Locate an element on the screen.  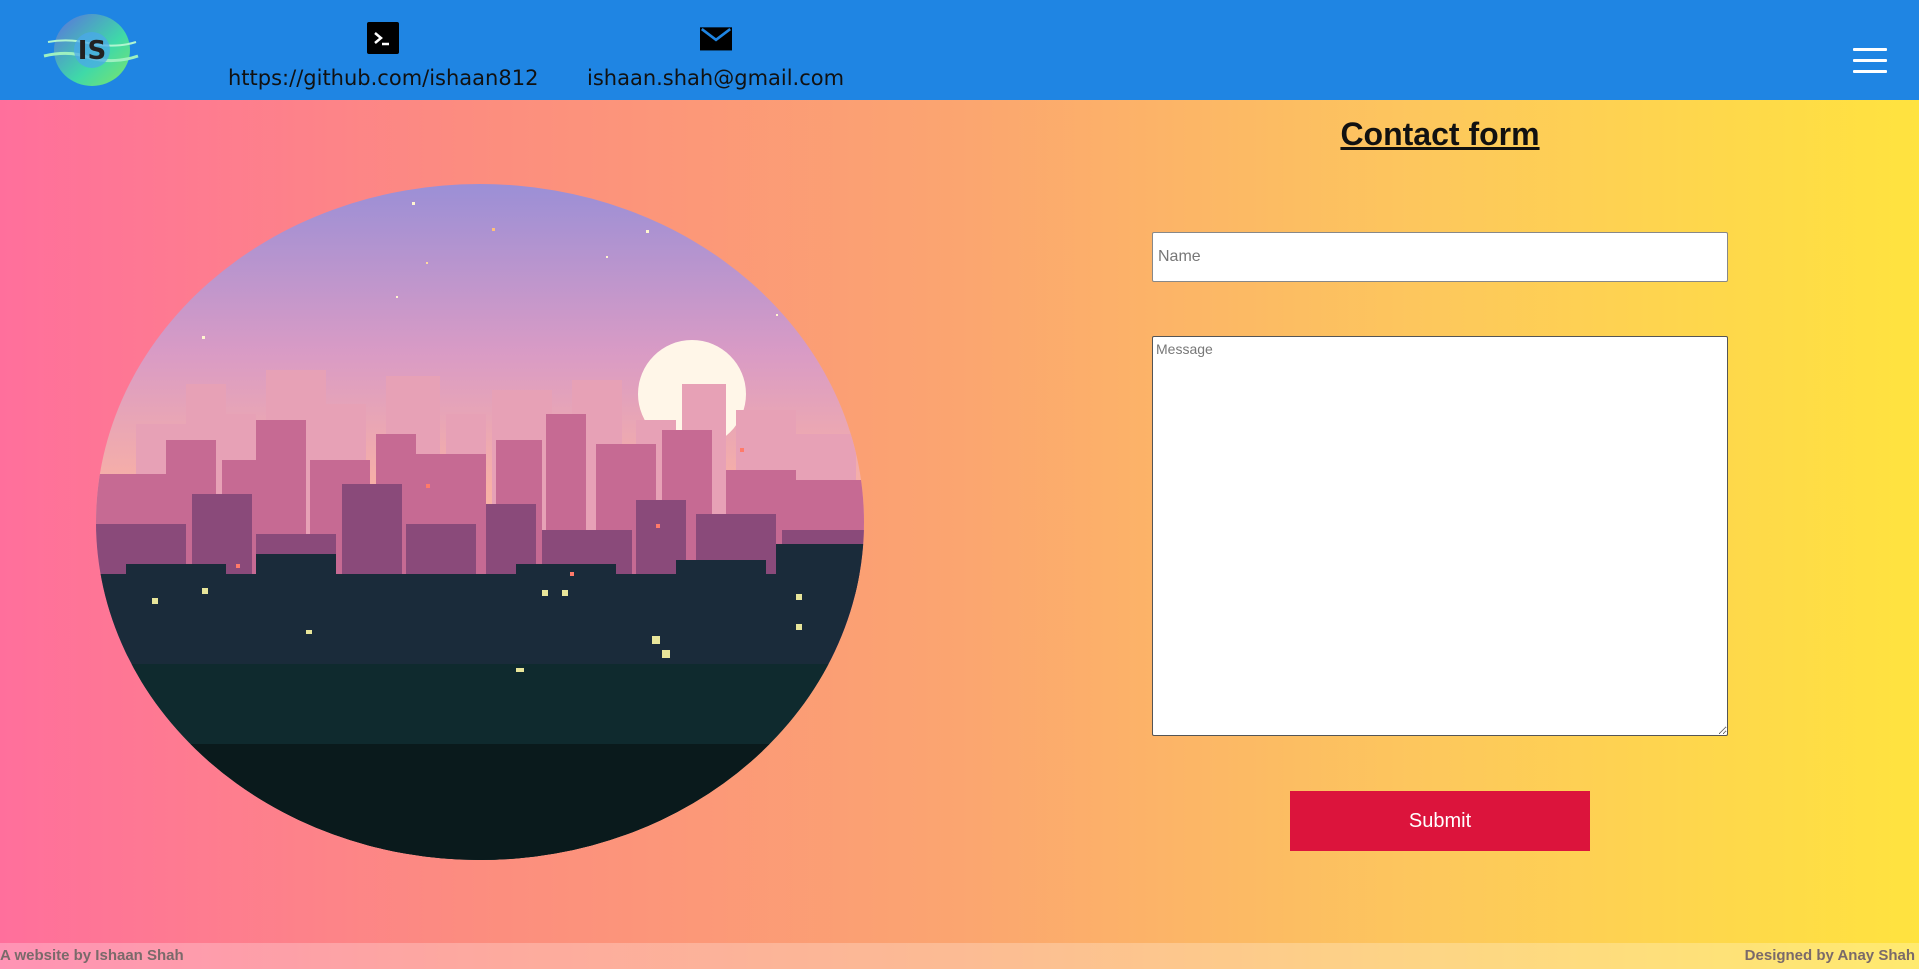
github-url-text: https://github.com/ishaan812 is located at coordinates (383, 78).